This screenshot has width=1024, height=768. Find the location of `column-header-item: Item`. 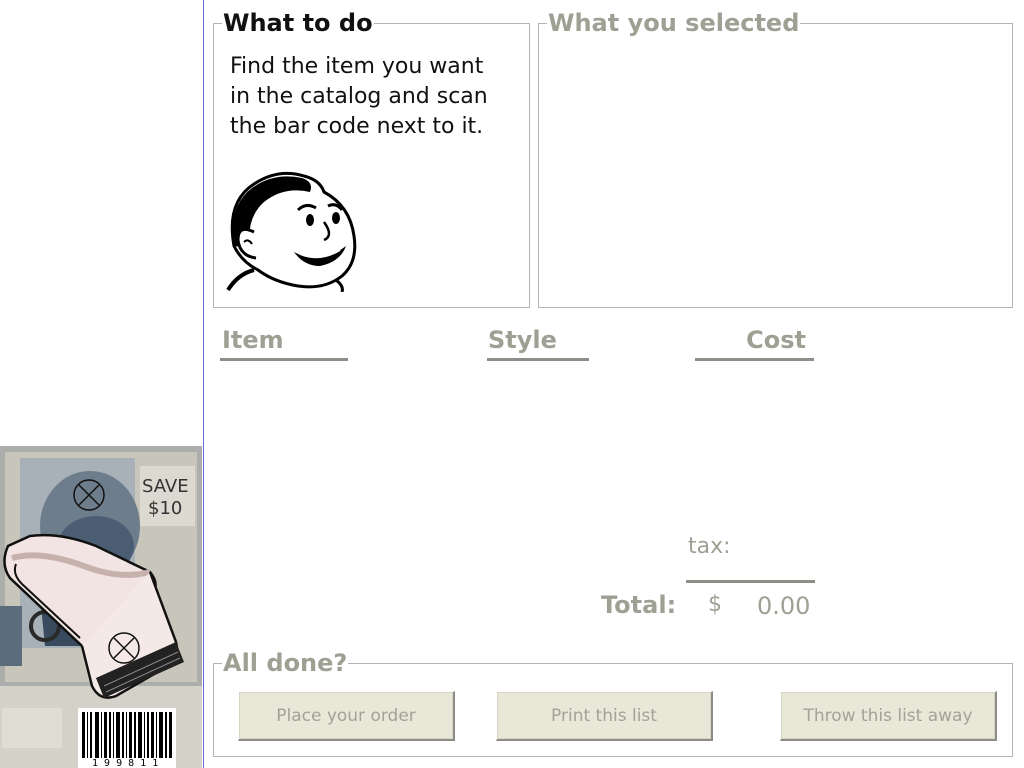

column-header-item: Item is located at coordinates (284, 342).